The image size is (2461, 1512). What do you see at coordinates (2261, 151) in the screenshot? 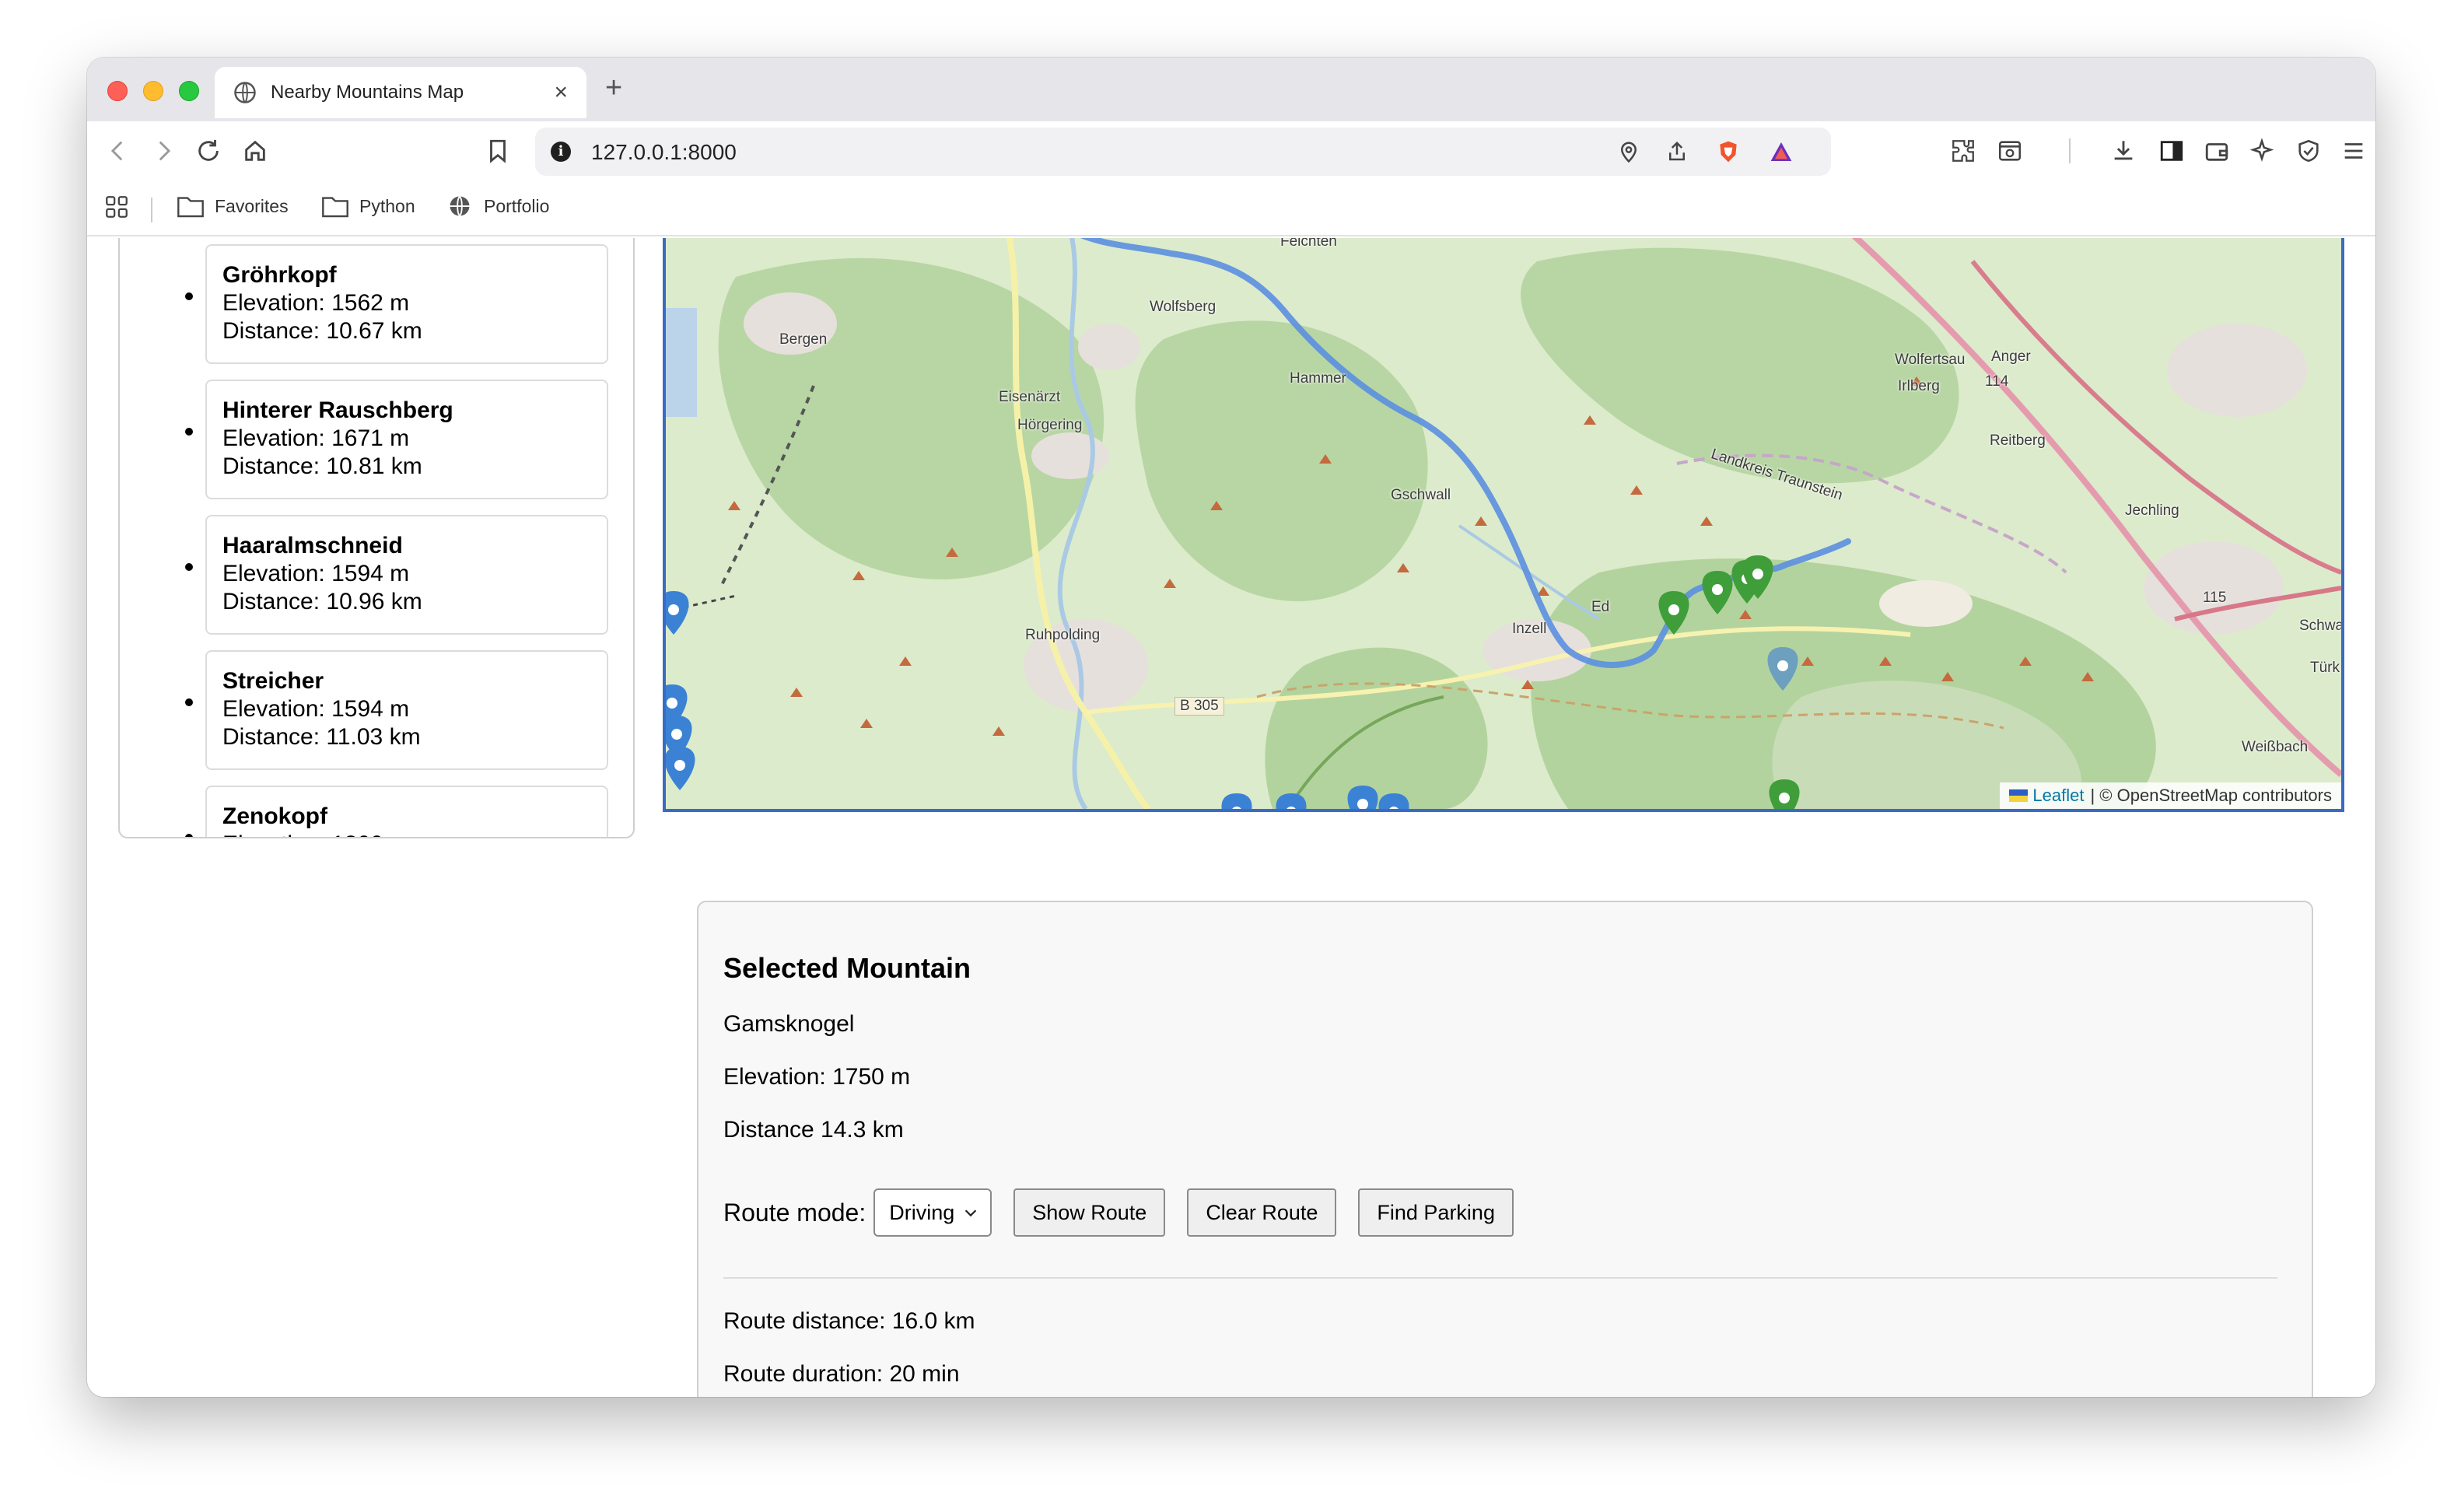
I see `leo-ai-icon` at bounding box center [2261, 151].